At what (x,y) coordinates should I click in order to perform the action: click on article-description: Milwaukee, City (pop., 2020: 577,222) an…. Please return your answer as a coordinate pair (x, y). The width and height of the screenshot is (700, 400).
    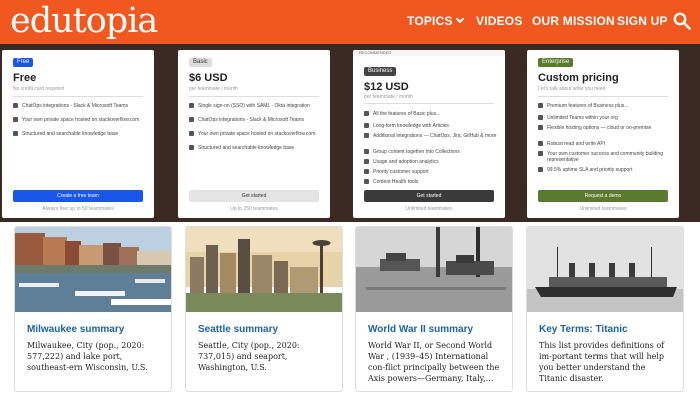
    Looking at the image, I should click on (87, 356).